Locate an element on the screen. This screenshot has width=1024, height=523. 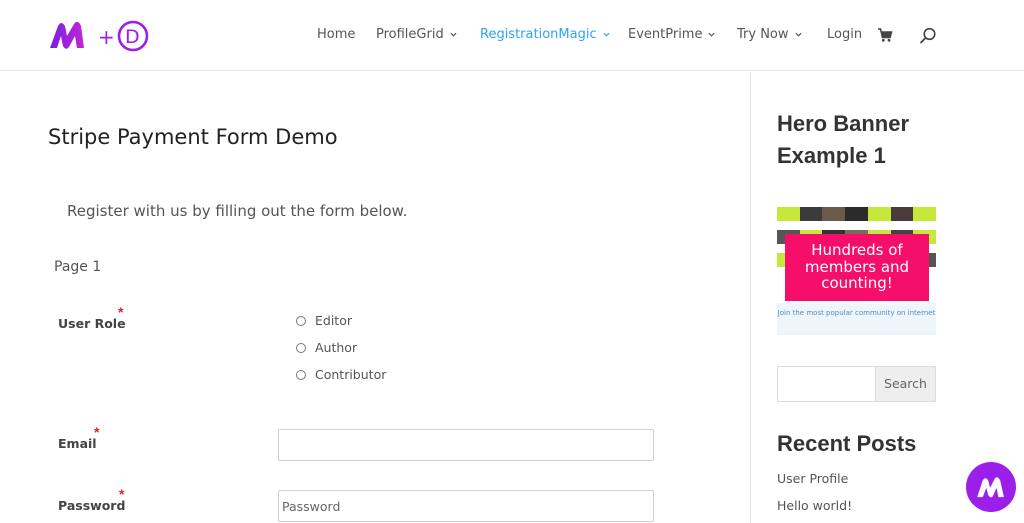
nav-registrationmagic-label: RegistrationMagic is located at coordinates (538, 34).